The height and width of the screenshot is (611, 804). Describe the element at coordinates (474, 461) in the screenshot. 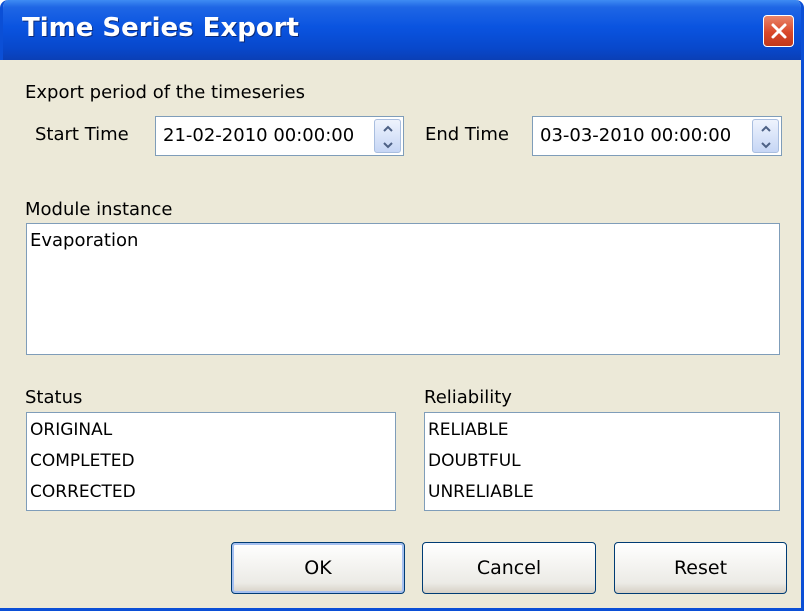

I see `list-item: DOUBTFUL` at that location.